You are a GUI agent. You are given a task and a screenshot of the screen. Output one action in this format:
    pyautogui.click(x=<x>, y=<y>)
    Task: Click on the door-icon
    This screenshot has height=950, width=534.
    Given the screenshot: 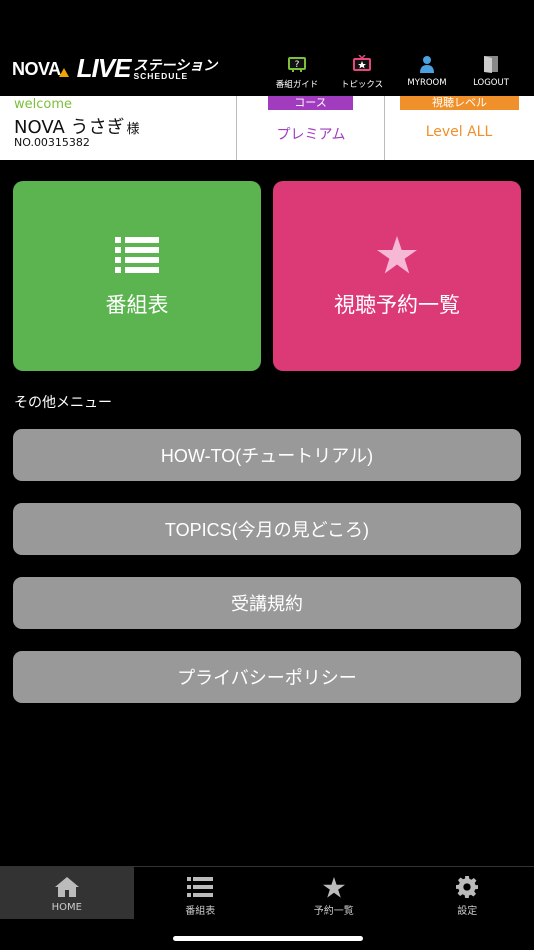 What is the action you would take?
    pyautogui.click(x=491, y=64)
    